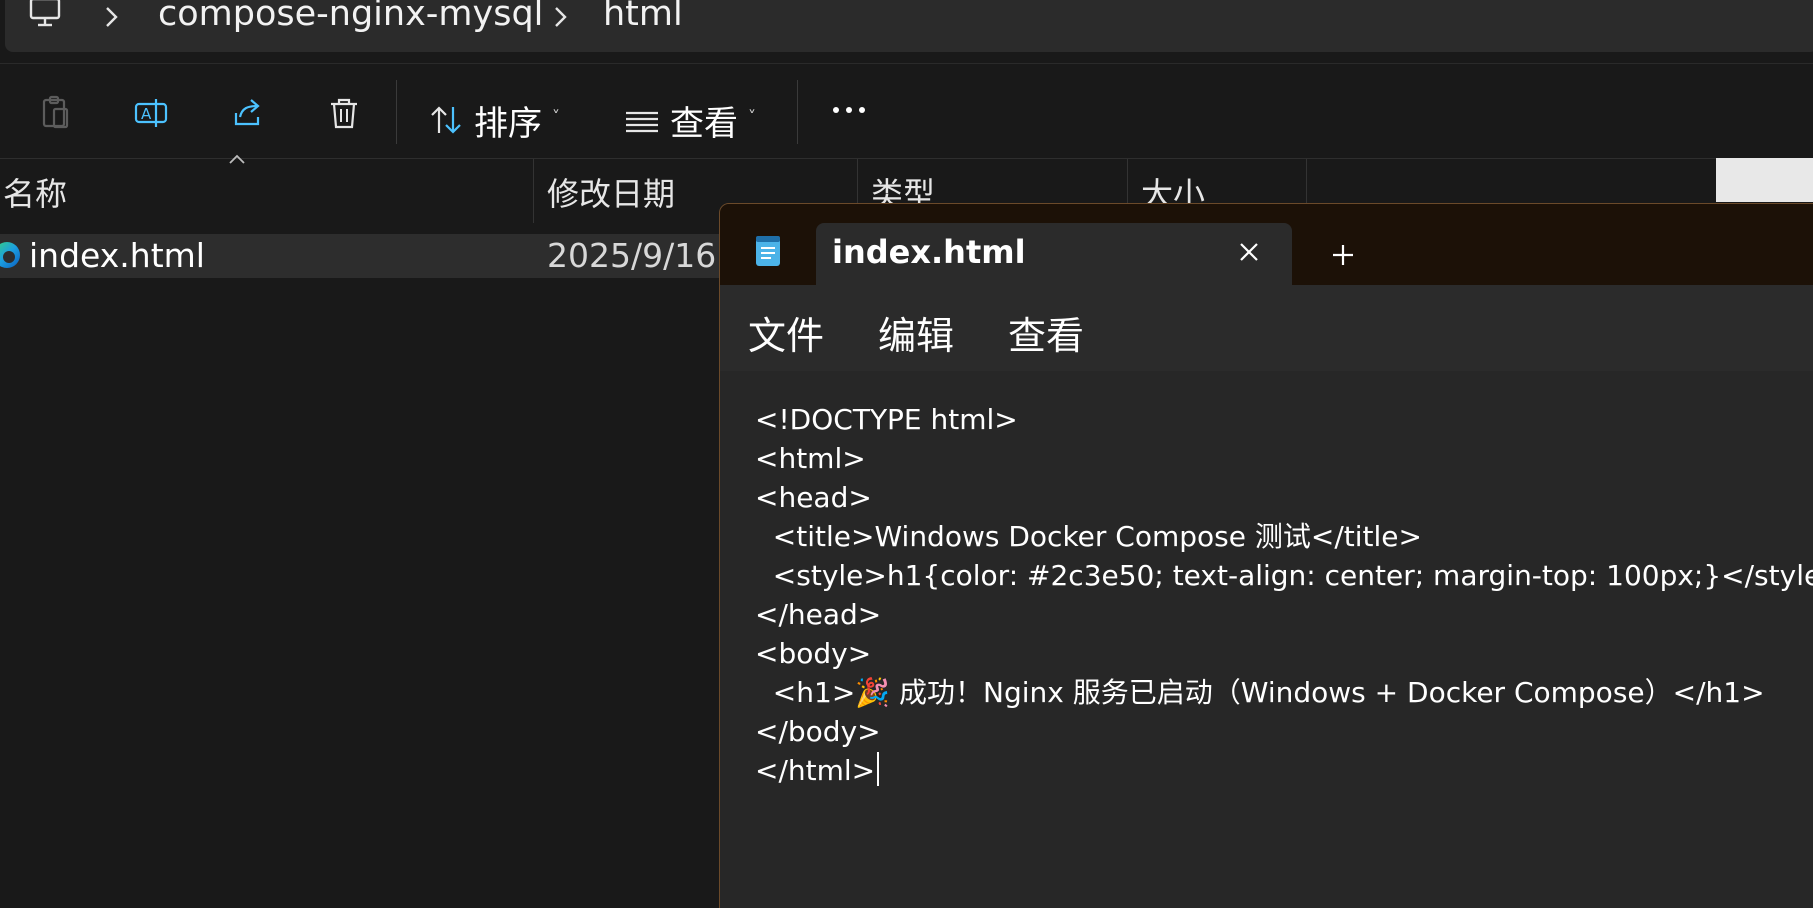 The height and width of the screenshot is (908, 1813). Describe the element at coordinates (611, 192) in the screenshot. I see `column-modified: 修改日期` at that location.